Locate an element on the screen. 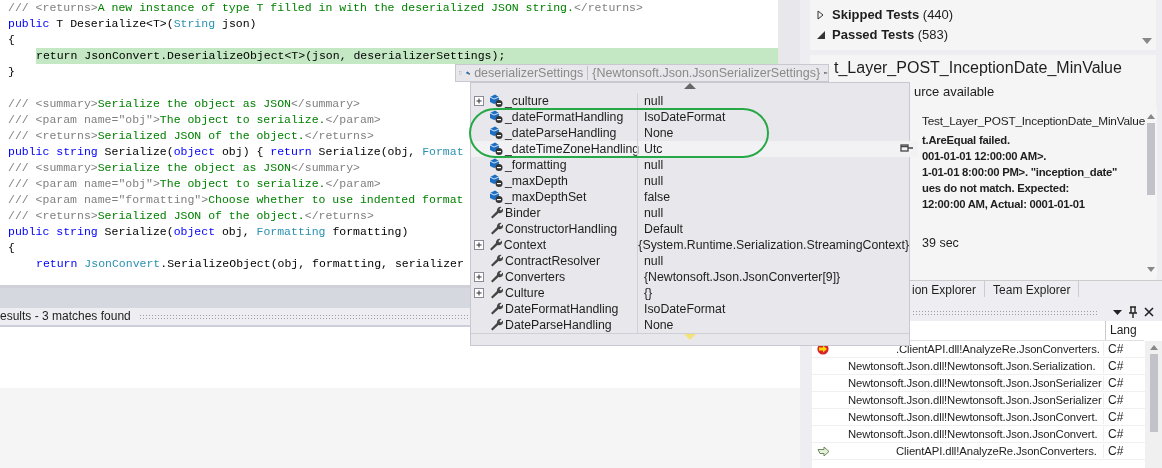  column-header: Lang is located at coordinates (1124, 330).